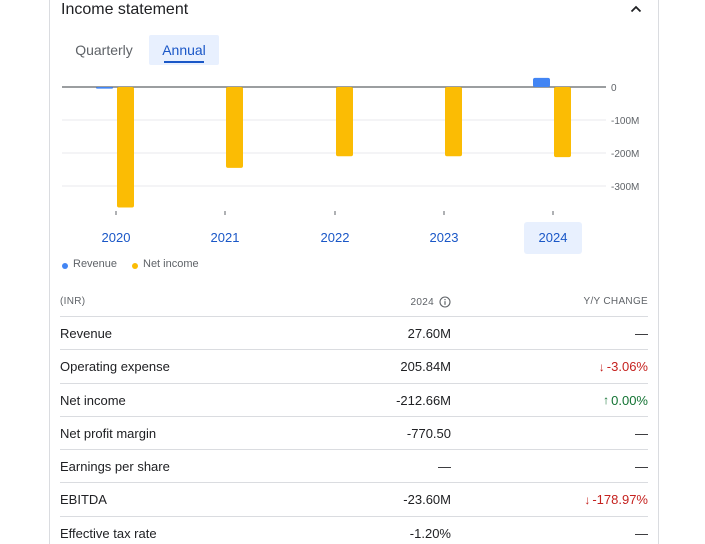 The width and height of the screenshot is (705, 544). Describe the element at coordinates (104, 88) in the screenshot. I see `revenue-bar-2020` at that location.